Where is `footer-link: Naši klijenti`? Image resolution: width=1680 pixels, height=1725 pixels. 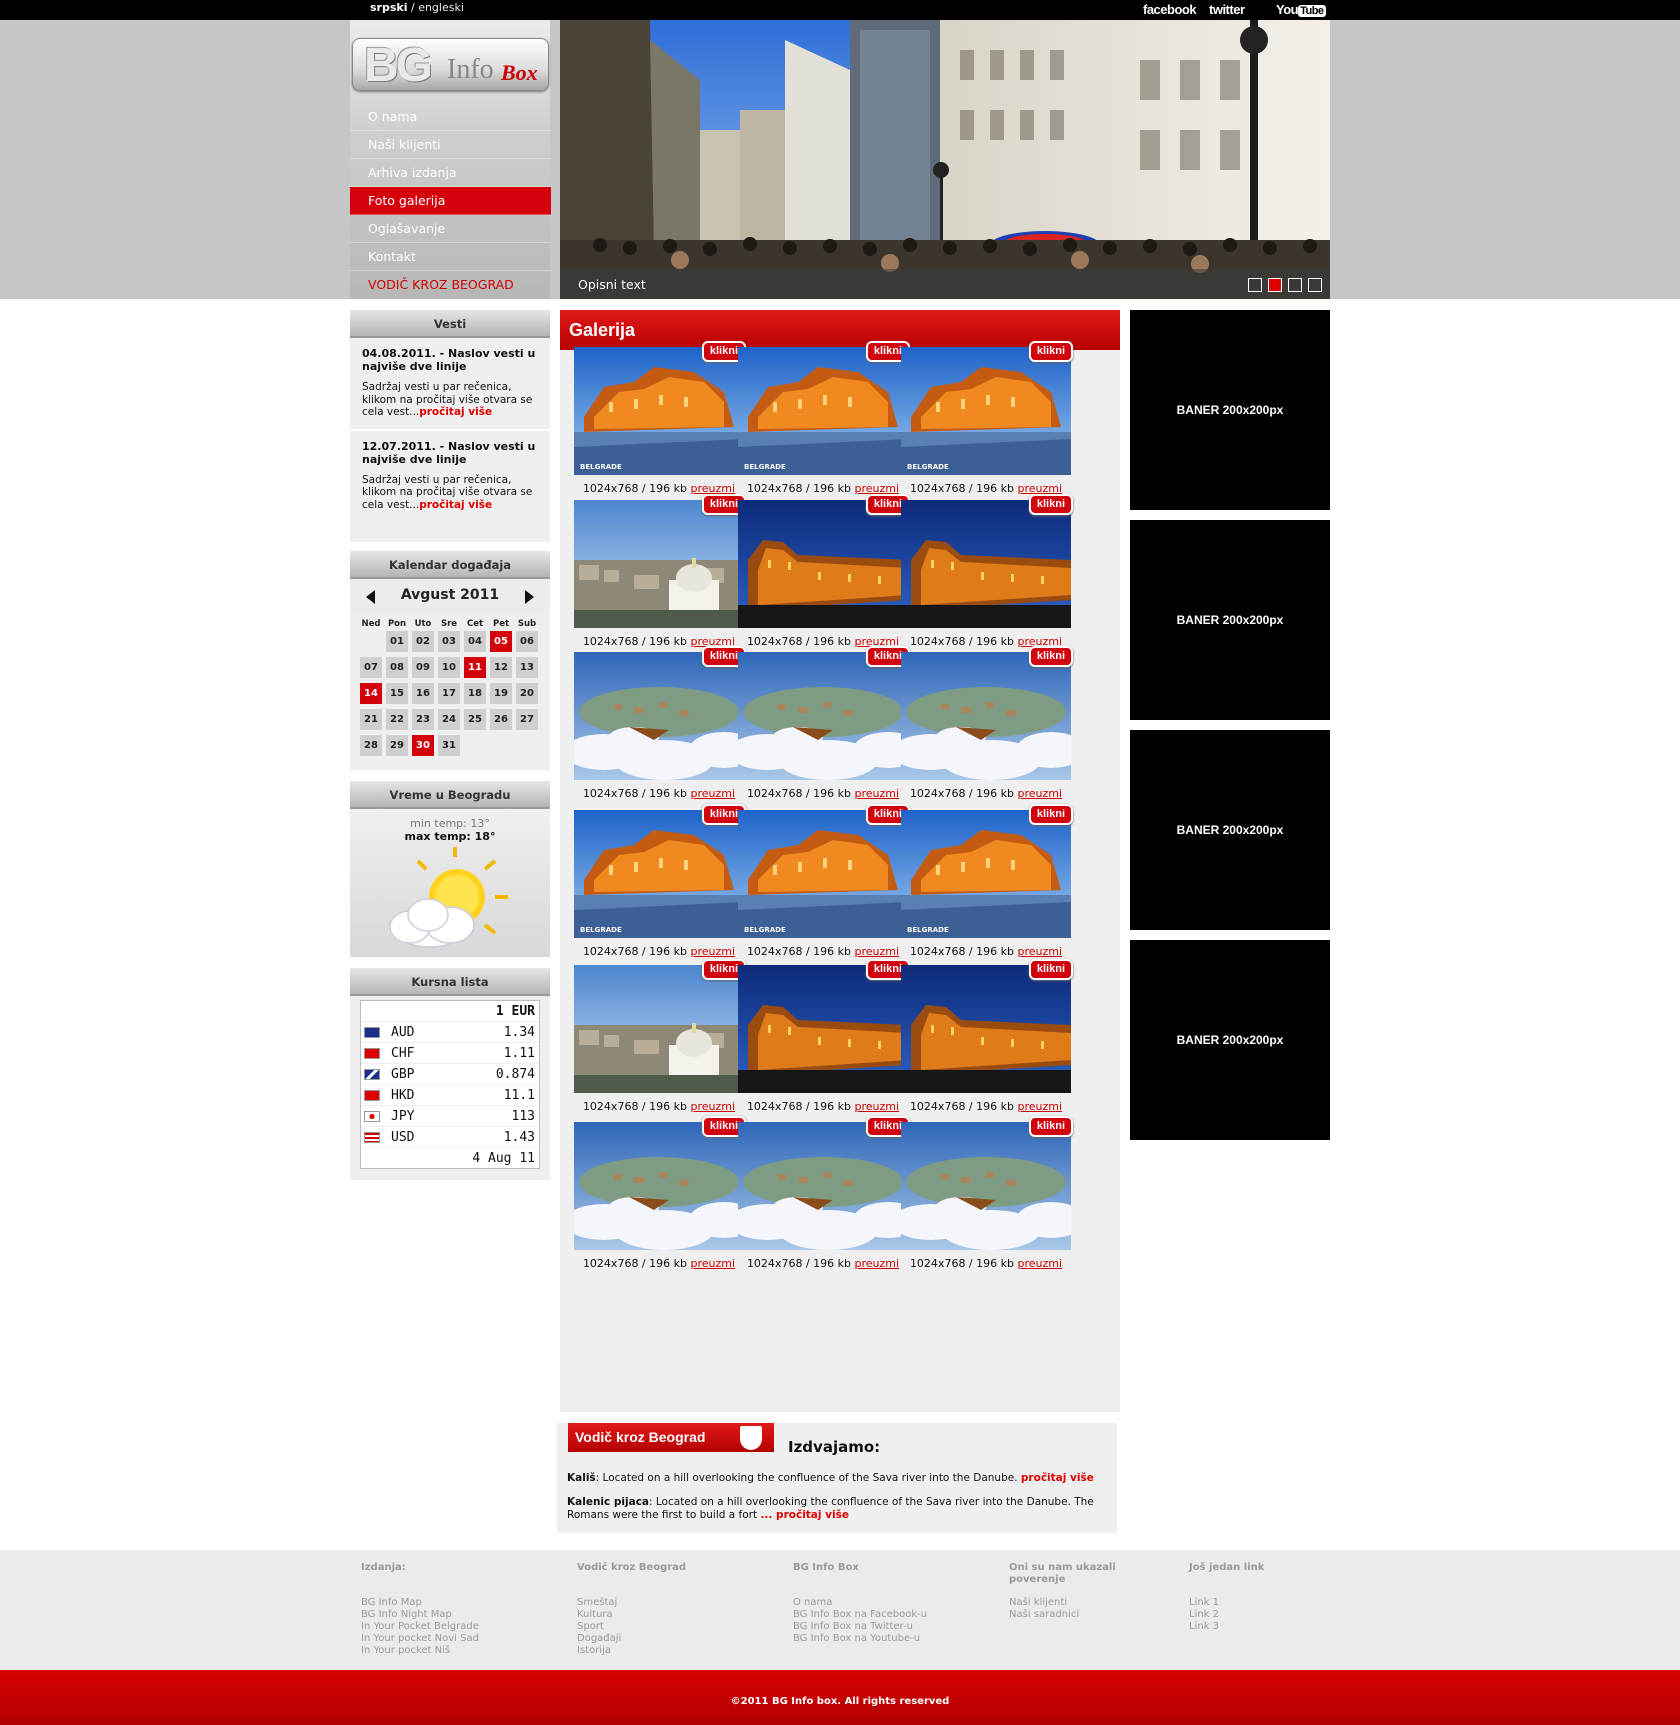
footer-link: Naši klijenti is located at coordinates (1069, 1603).